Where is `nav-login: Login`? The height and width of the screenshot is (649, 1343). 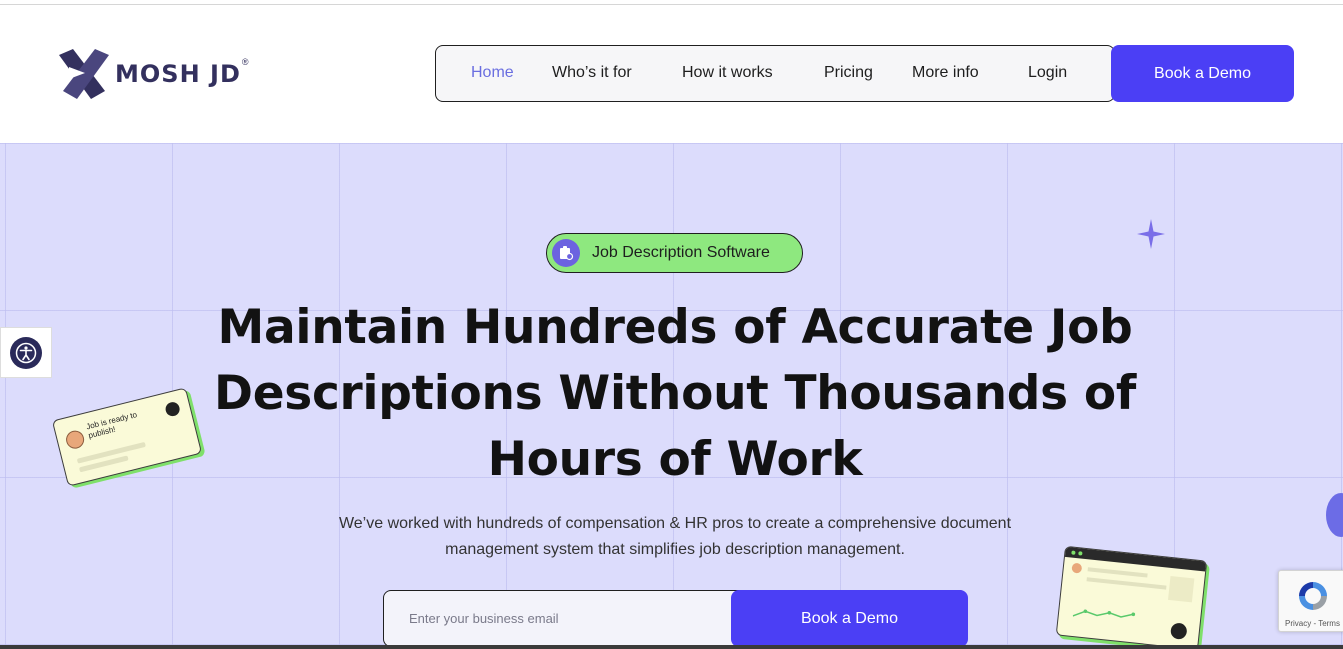 nav-login: Login is located at coordinates (1047, 73).